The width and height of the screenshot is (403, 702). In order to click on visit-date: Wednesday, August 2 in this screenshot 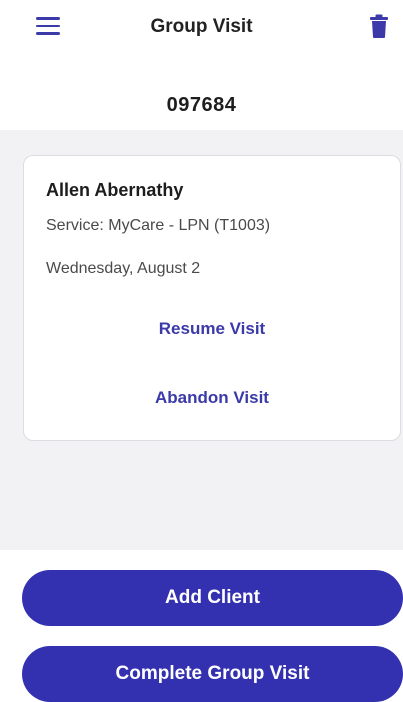, I will do `click(123, 268)`.